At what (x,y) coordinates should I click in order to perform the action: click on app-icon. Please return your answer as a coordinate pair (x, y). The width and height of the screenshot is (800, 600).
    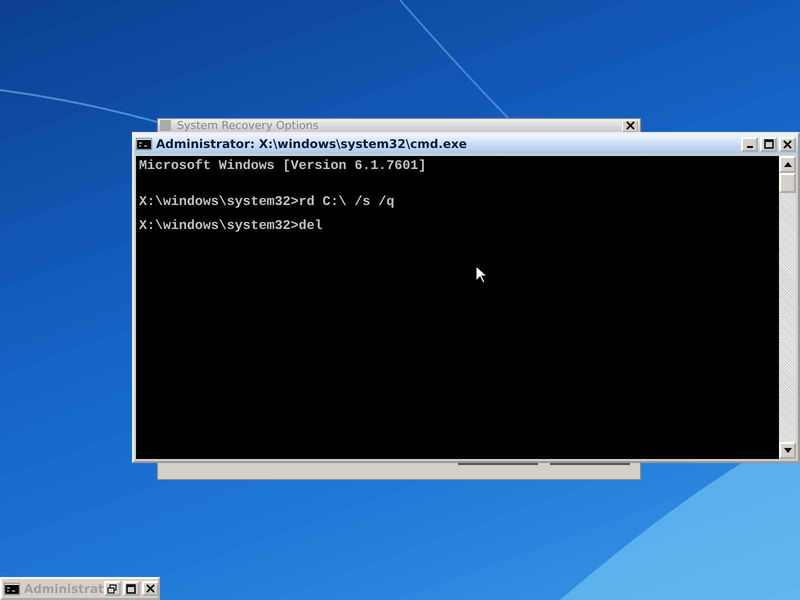
    Looking at the image, I should click on (165, 125).